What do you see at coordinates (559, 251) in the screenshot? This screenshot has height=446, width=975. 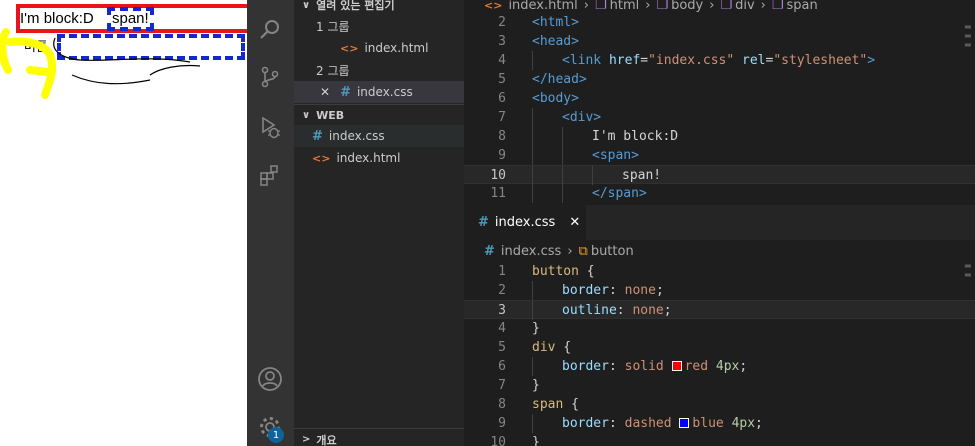 I see `breadcrumb-css: # index.css › ⧉ button` at bounding box center [559, 251].